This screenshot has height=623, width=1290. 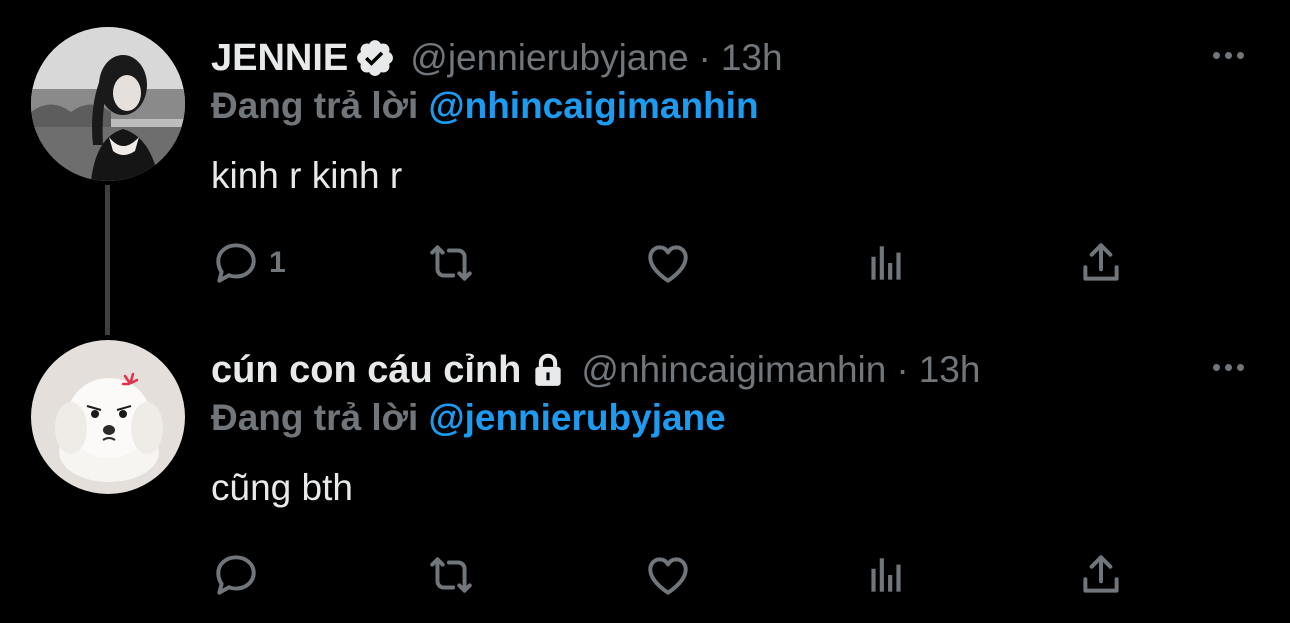 What do you see at coordinates (548, 370) in the screenshot?
I see `lock-icon` at bounding box center [548, 370].